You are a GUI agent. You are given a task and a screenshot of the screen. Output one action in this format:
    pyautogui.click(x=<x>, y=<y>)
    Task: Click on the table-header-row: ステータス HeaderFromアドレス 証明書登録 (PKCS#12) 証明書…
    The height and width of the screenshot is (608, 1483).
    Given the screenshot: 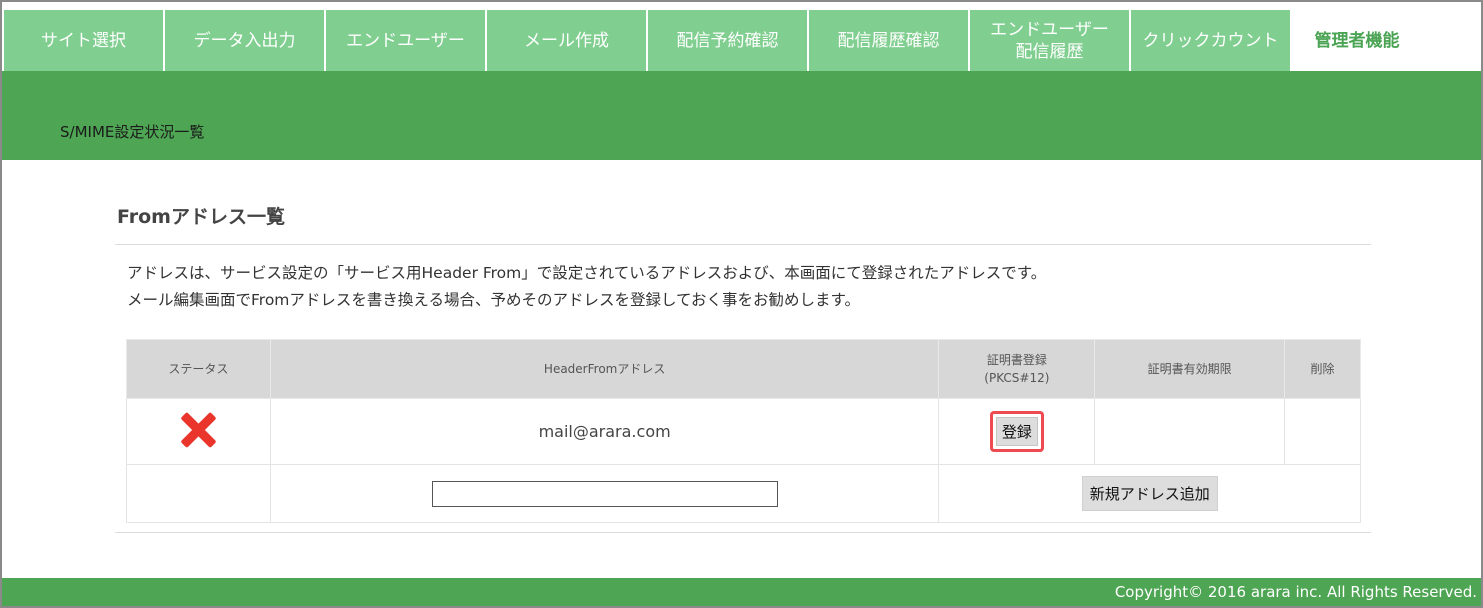 What is the action you would take?
    pyautogui.click(x=743, y=369)
    